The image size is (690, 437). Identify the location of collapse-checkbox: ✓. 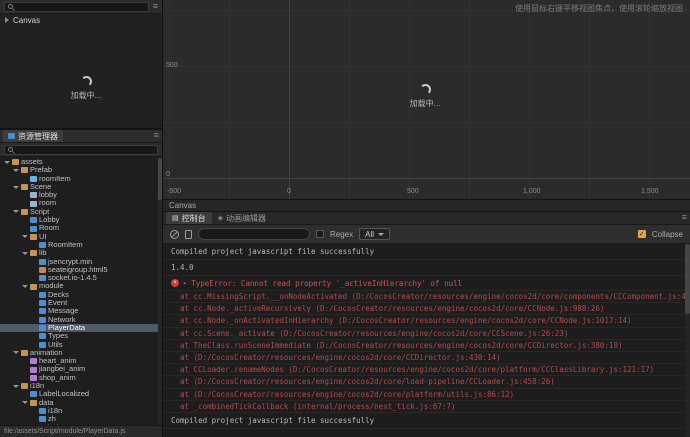
(641, 234).